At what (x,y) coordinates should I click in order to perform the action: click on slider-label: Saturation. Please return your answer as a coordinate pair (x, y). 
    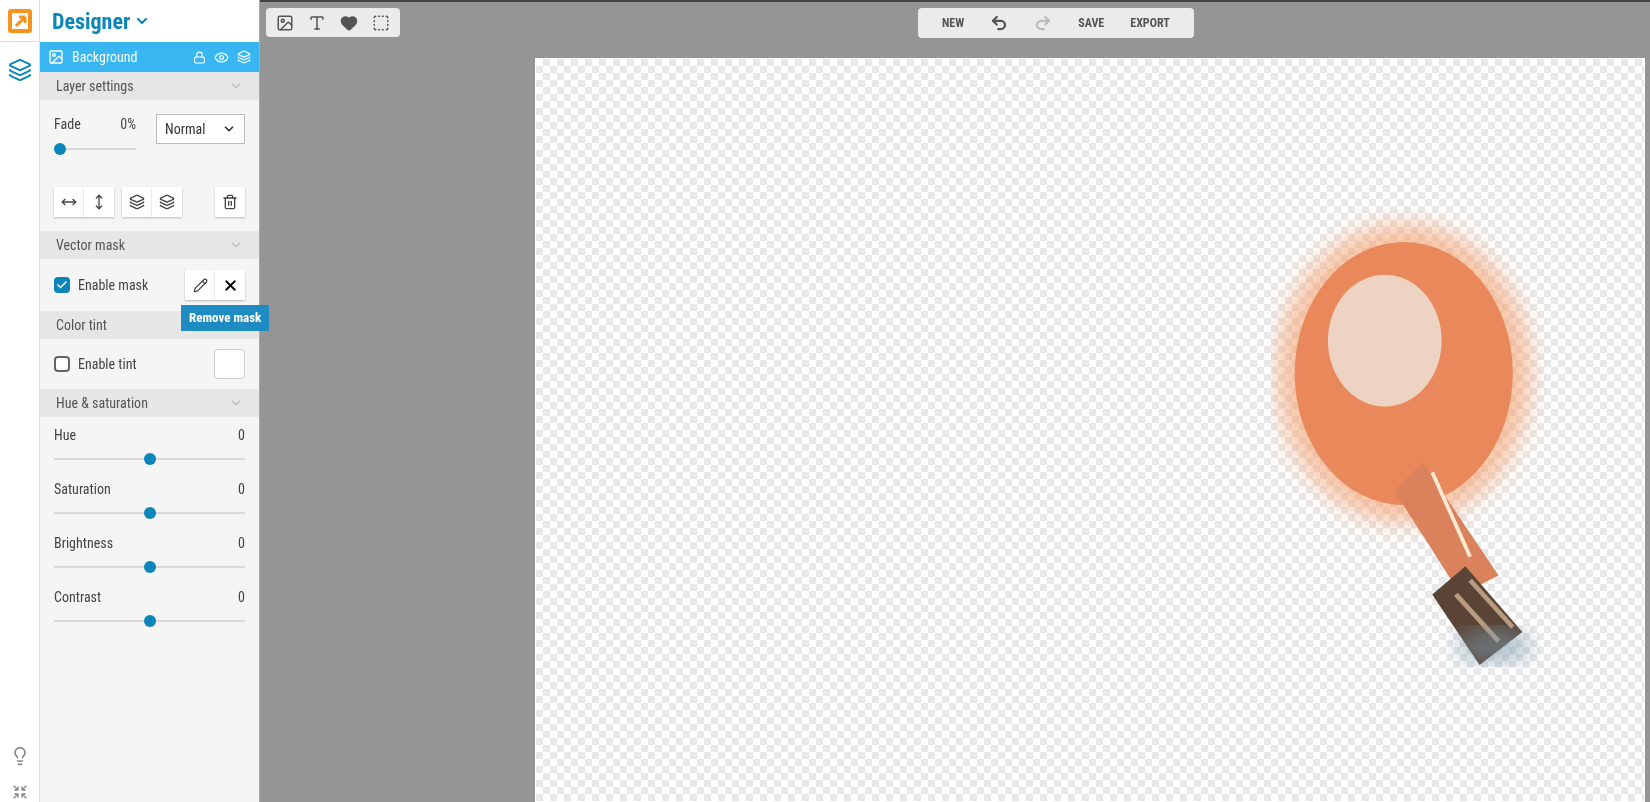
    Looking at the image, I should click on (82, 489).